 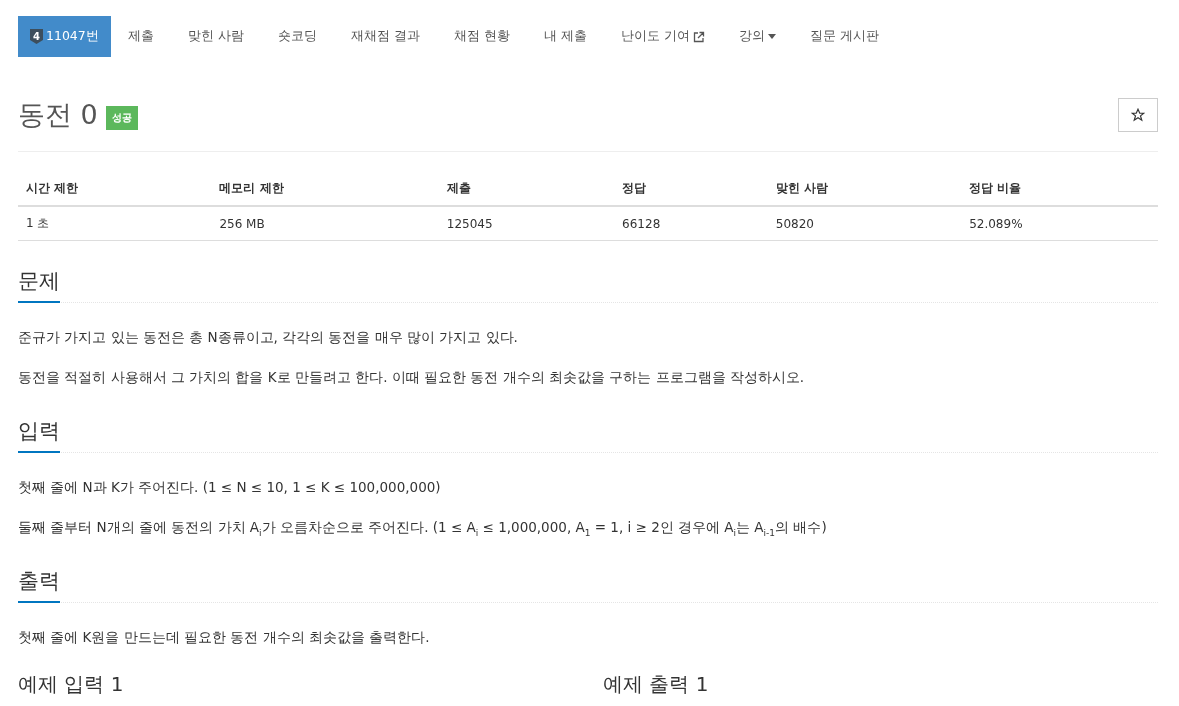 I want to click on nav-tab: 제출, so click(x=140, y=36).